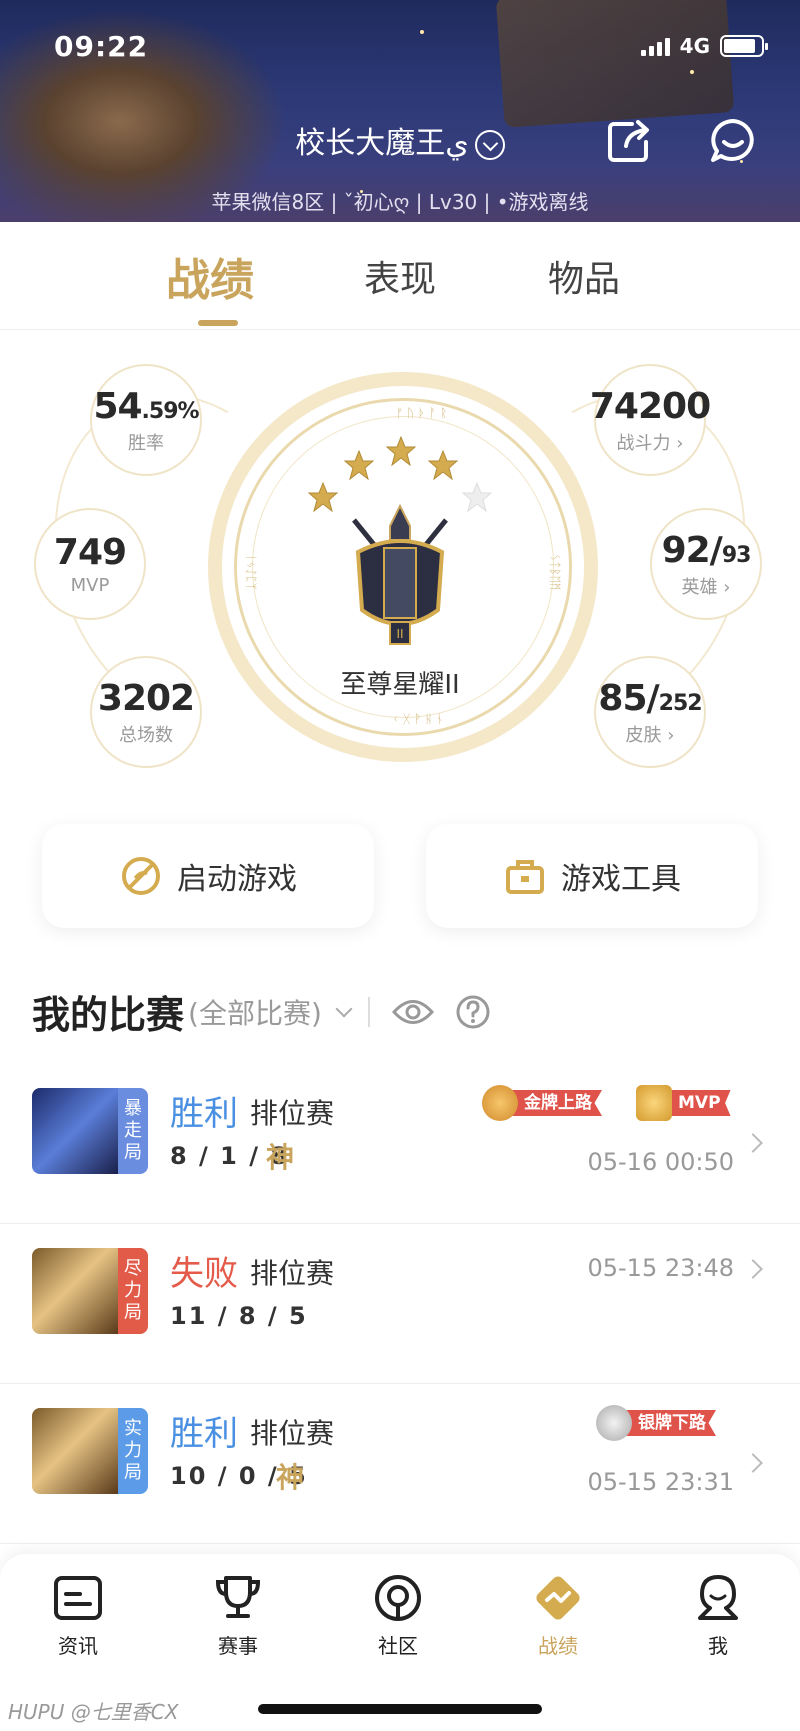 Image resolution: width=800 pixels, height=1731 pixels. What do you see at coordinates (237, 879) in the screenshot?
I see `launch-game-label: 启动游戏` at bounding box center [237, 879].